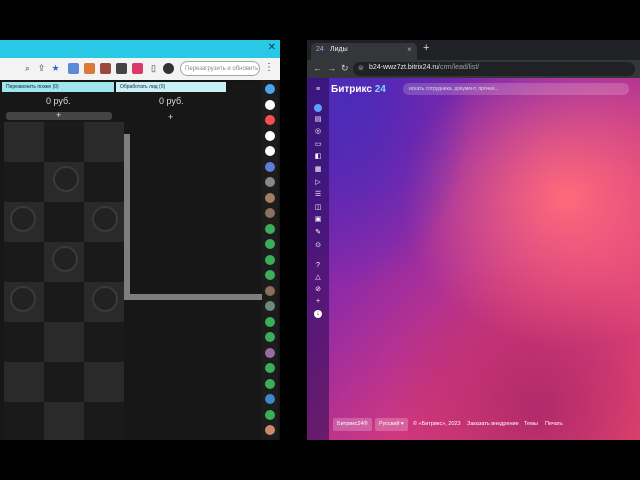 Image resolution: width=640 pixels, height=480 pixels. Describe the element at coordinates (352, 424) in the screenshot. I see `bitrix24-brand-button: Битрикс24®` at that location.